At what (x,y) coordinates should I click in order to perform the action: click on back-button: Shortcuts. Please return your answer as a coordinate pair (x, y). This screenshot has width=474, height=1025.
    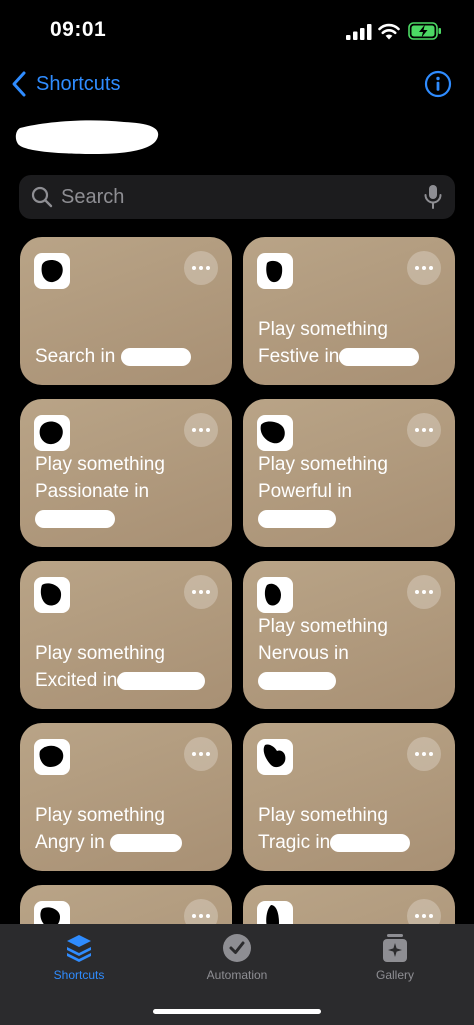
    Looking at the image, I should click on (64, 84).